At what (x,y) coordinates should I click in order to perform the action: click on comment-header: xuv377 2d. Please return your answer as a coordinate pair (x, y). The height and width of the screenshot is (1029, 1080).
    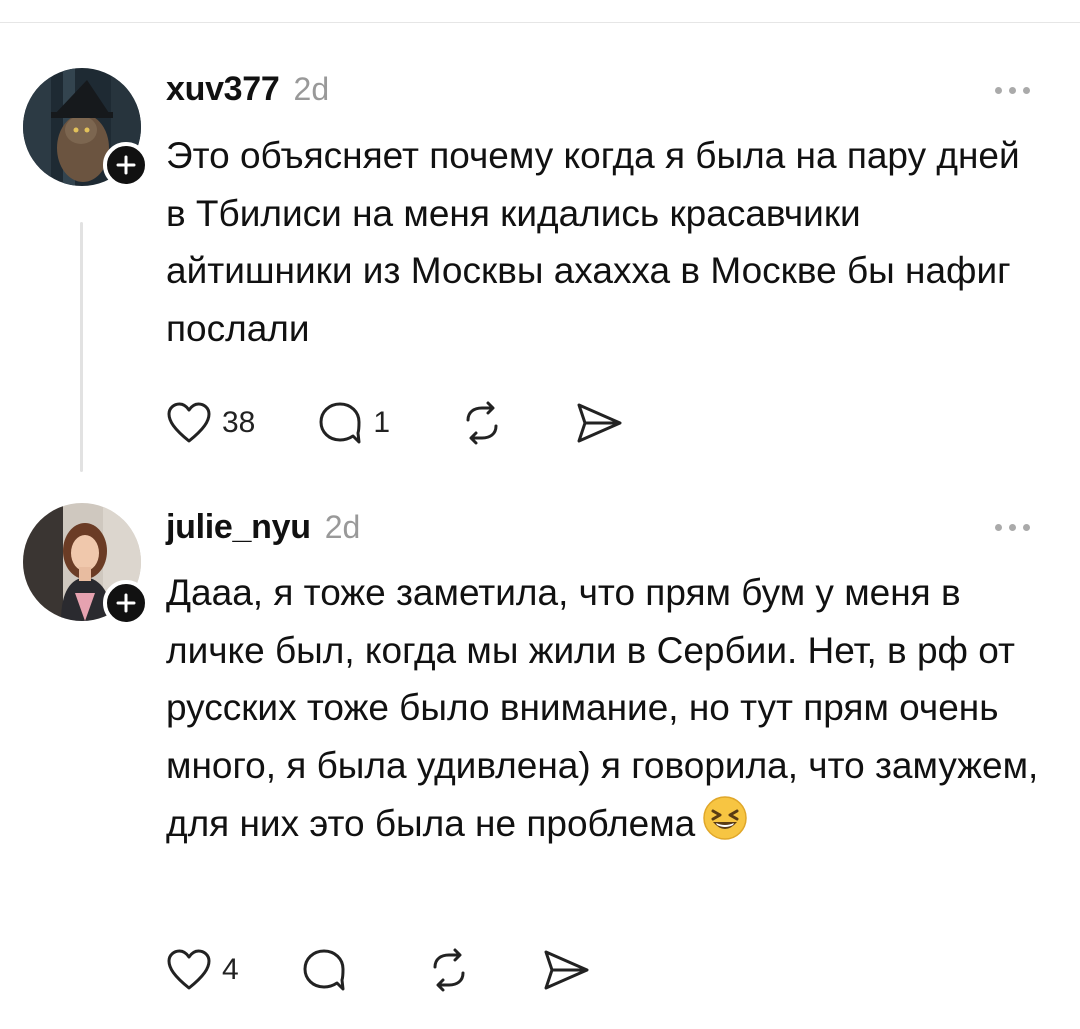
    Looking at the image, I should click on (247, 89).